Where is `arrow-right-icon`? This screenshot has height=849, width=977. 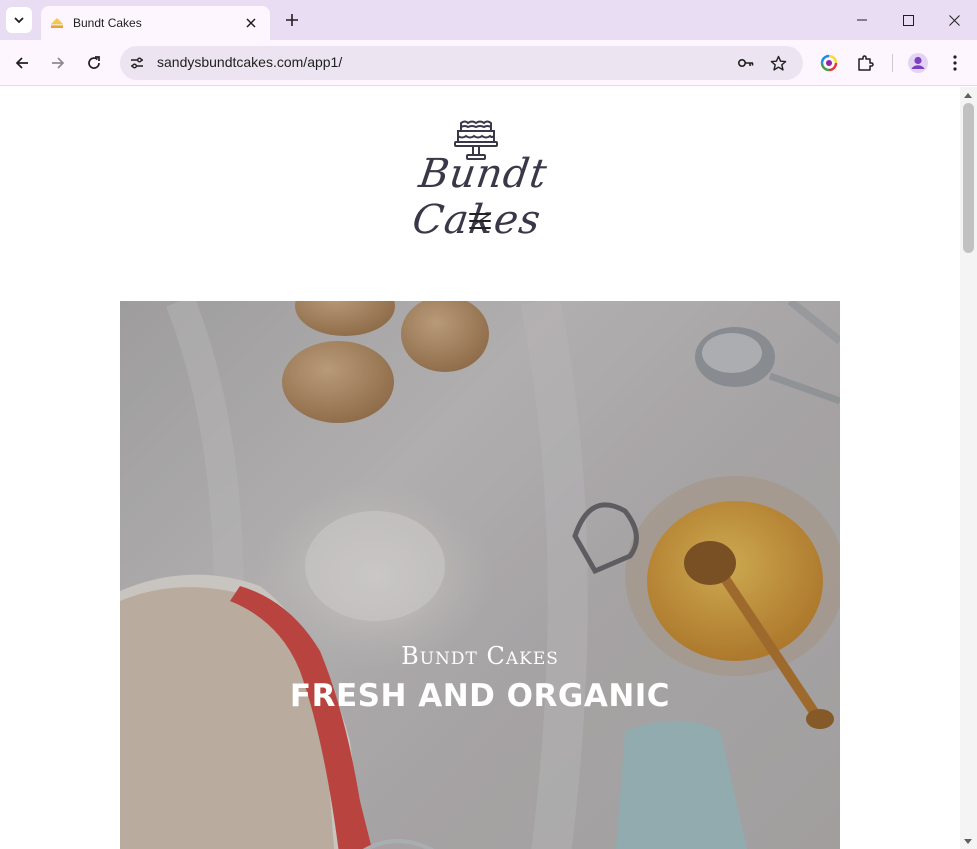 arrow-right-icon is located at coordinates (58, 63).